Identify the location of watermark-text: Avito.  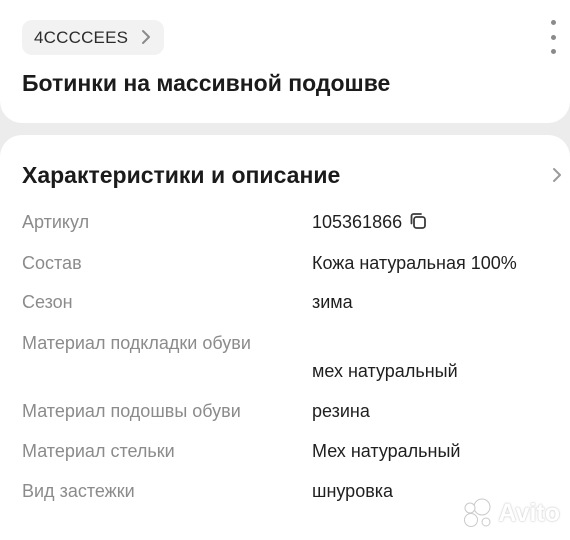
(529, 512).